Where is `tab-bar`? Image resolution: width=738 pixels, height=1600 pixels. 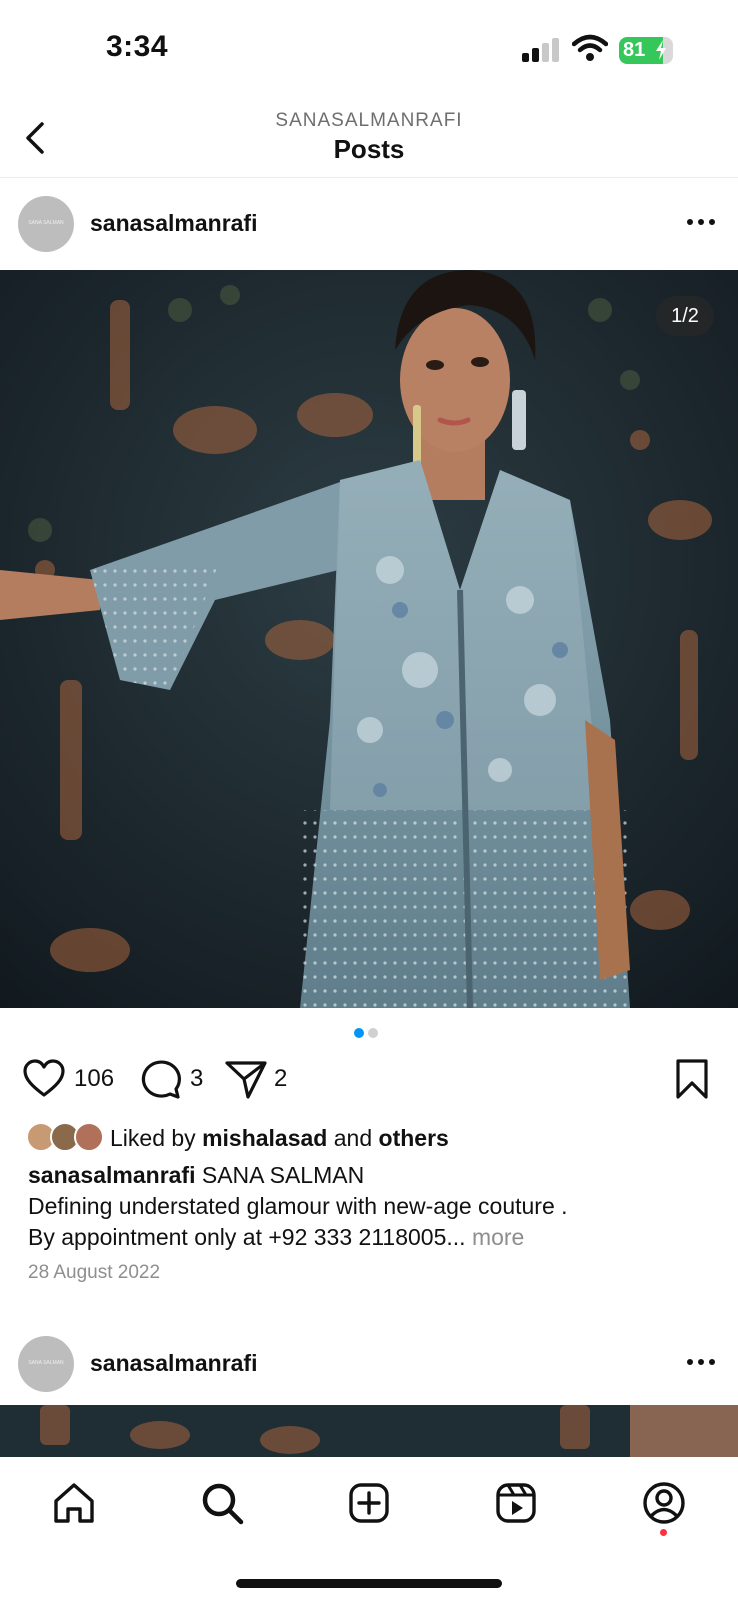
tab-bar is located at coordinates (369, 1528).